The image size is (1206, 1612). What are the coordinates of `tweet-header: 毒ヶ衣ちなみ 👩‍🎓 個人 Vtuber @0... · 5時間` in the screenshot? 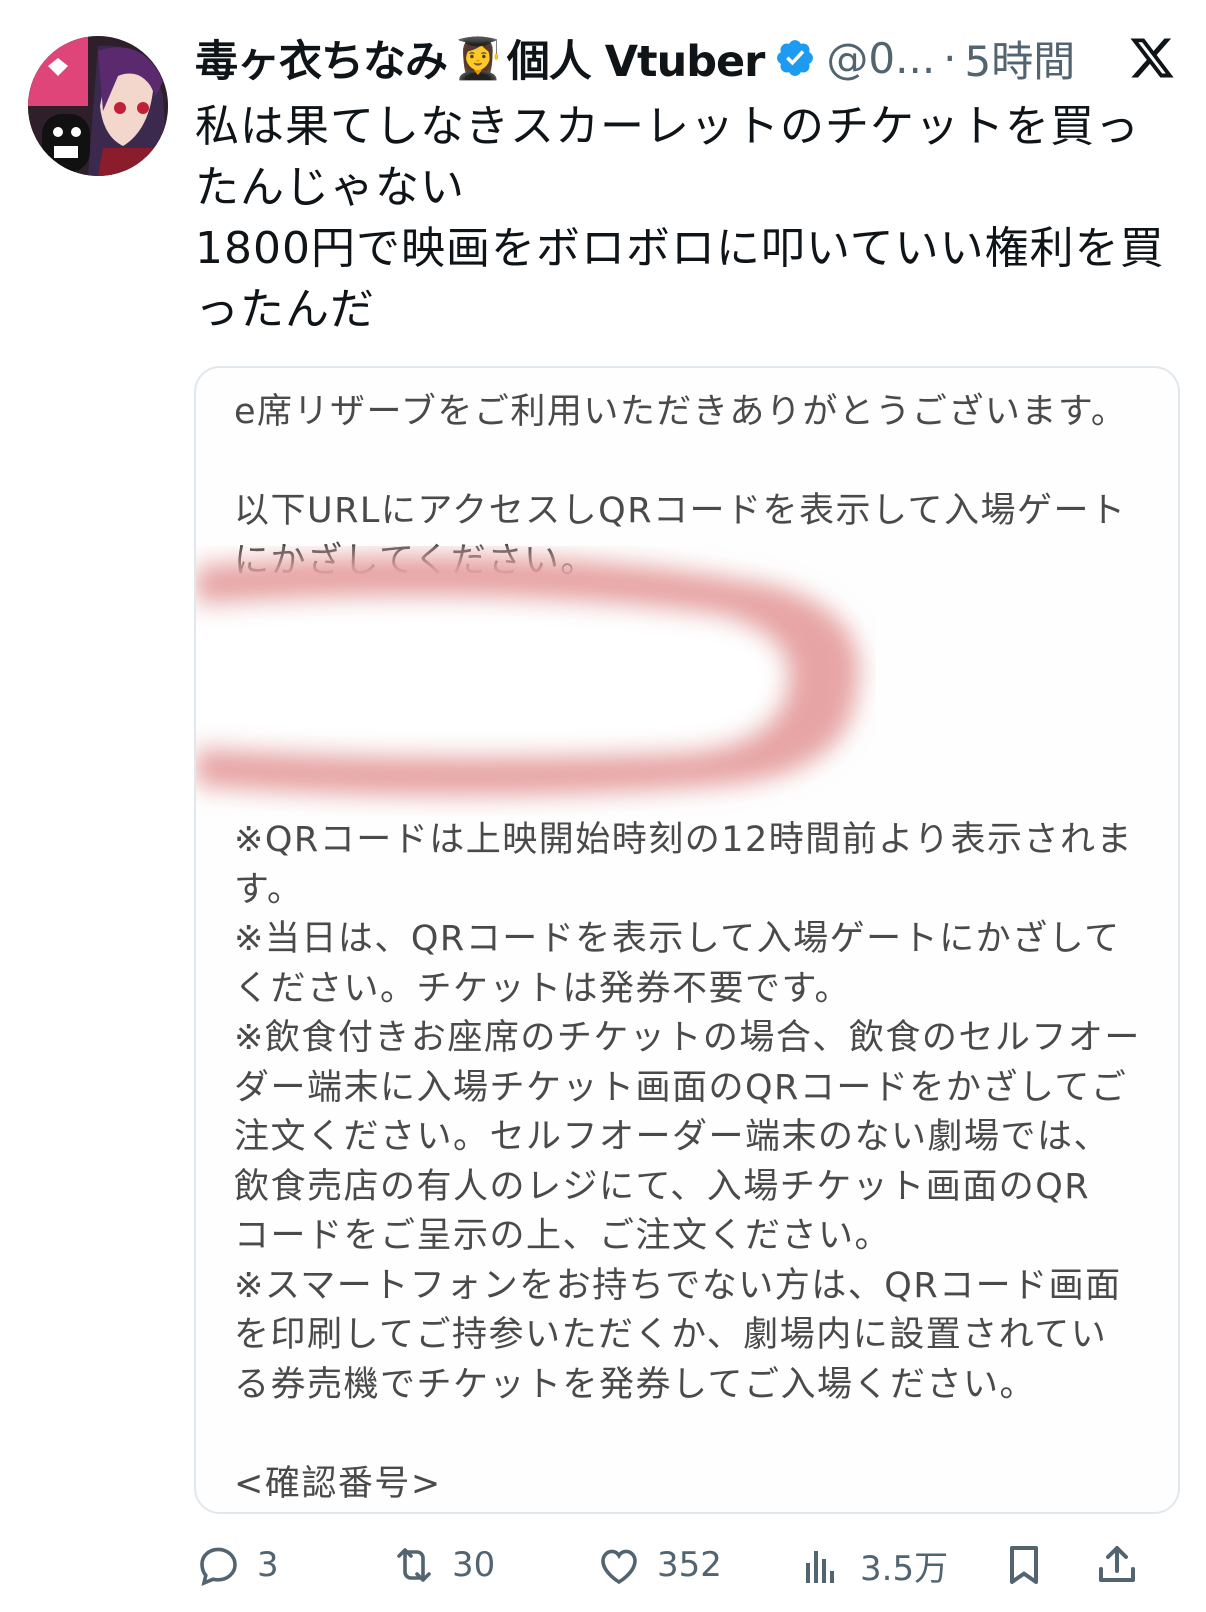 It's located at (685, 58).